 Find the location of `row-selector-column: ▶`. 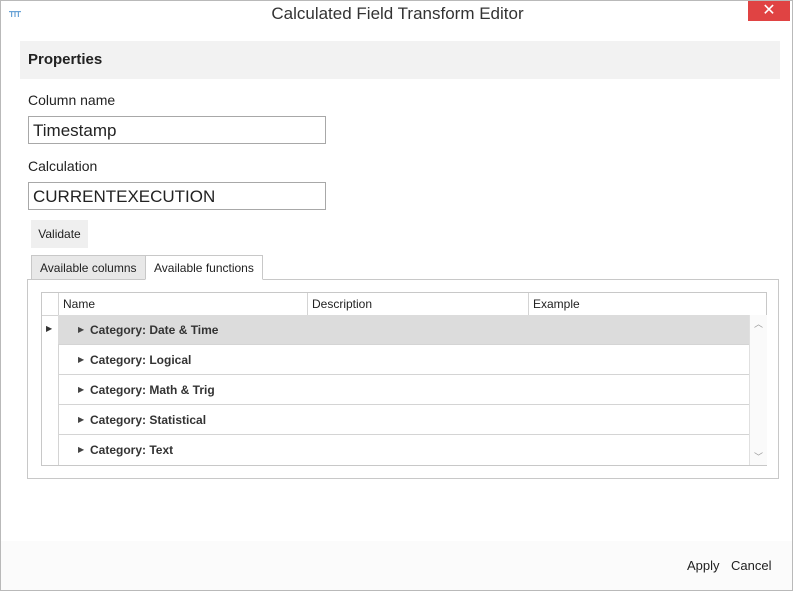

row-selector-column: ▶ is located at coordinates (50, 390).